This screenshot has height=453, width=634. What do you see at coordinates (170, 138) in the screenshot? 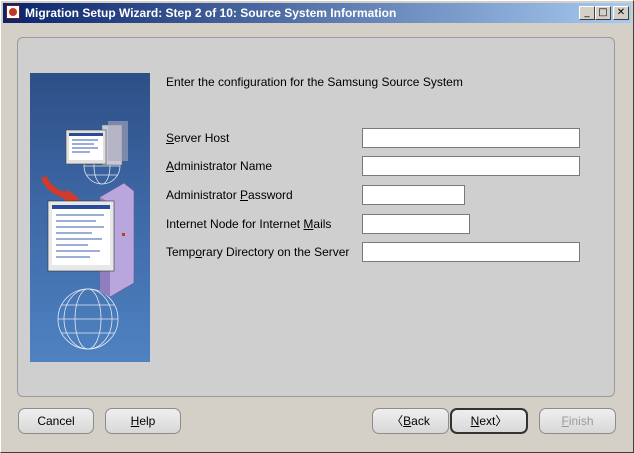
I see `label-mnemonic: S` at bounding box center [170, 138].